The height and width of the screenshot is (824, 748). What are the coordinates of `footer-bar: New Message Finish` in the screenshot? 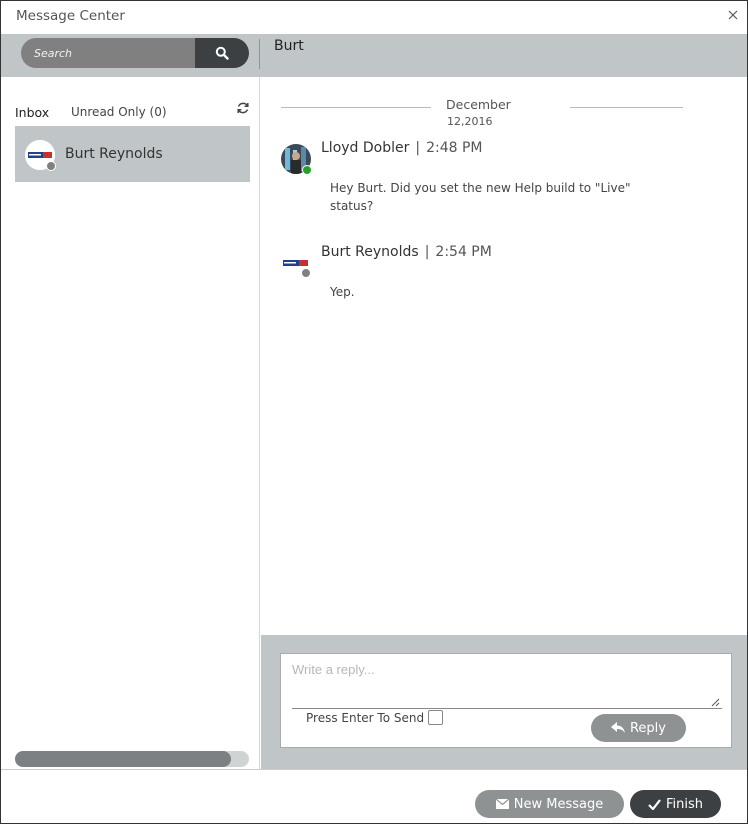 It's located at (374, 796).